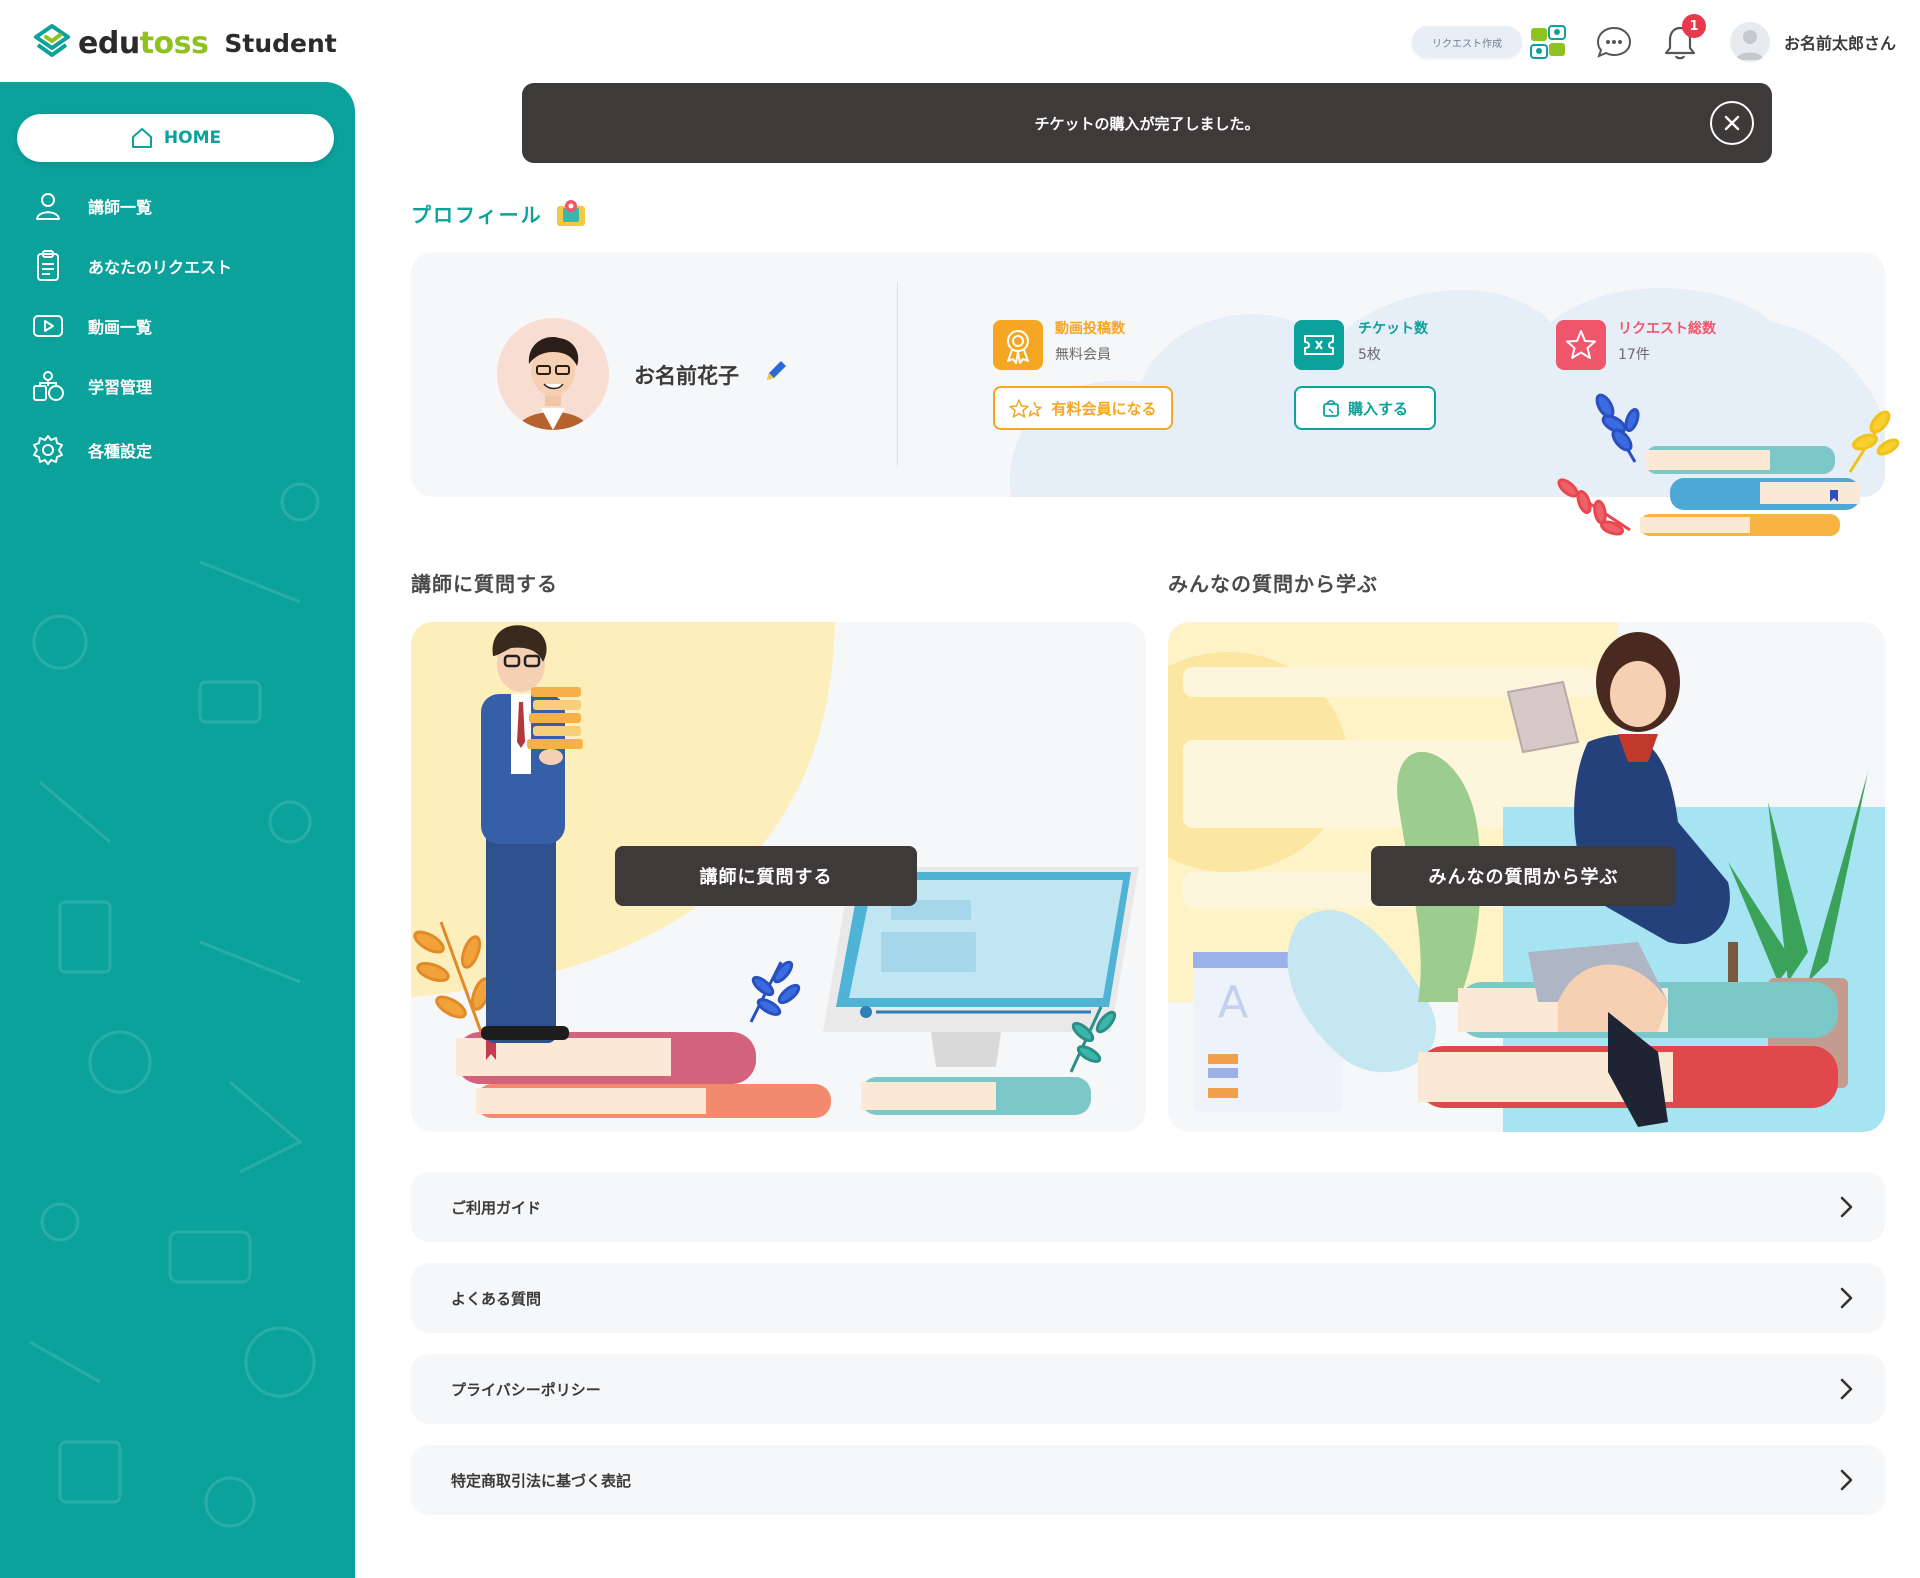  Describe the element at coordinates (1377, 408) in the screenshot. I see `buy-tickets-label: 購入する` at that location.